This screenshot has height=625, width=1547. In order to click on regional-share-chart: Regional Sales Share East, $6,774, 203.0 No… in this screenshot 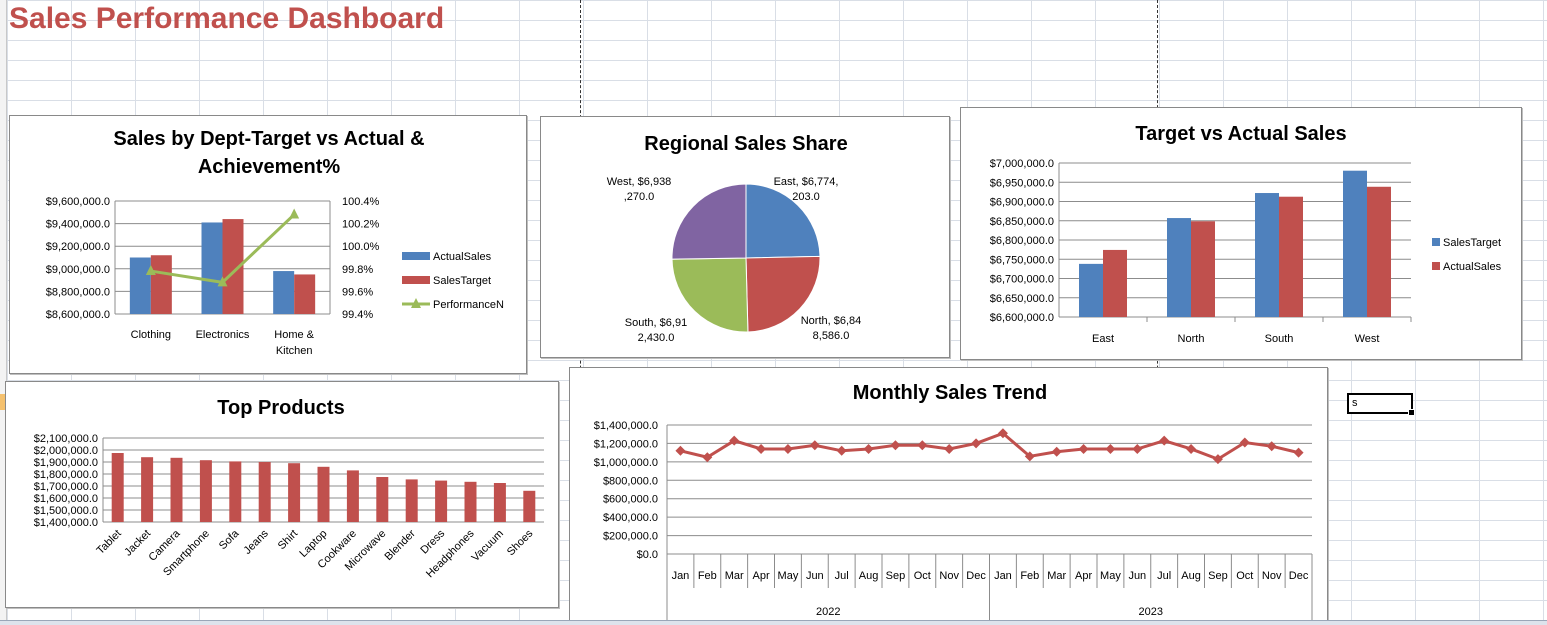, I will do `click(745, 237)`.